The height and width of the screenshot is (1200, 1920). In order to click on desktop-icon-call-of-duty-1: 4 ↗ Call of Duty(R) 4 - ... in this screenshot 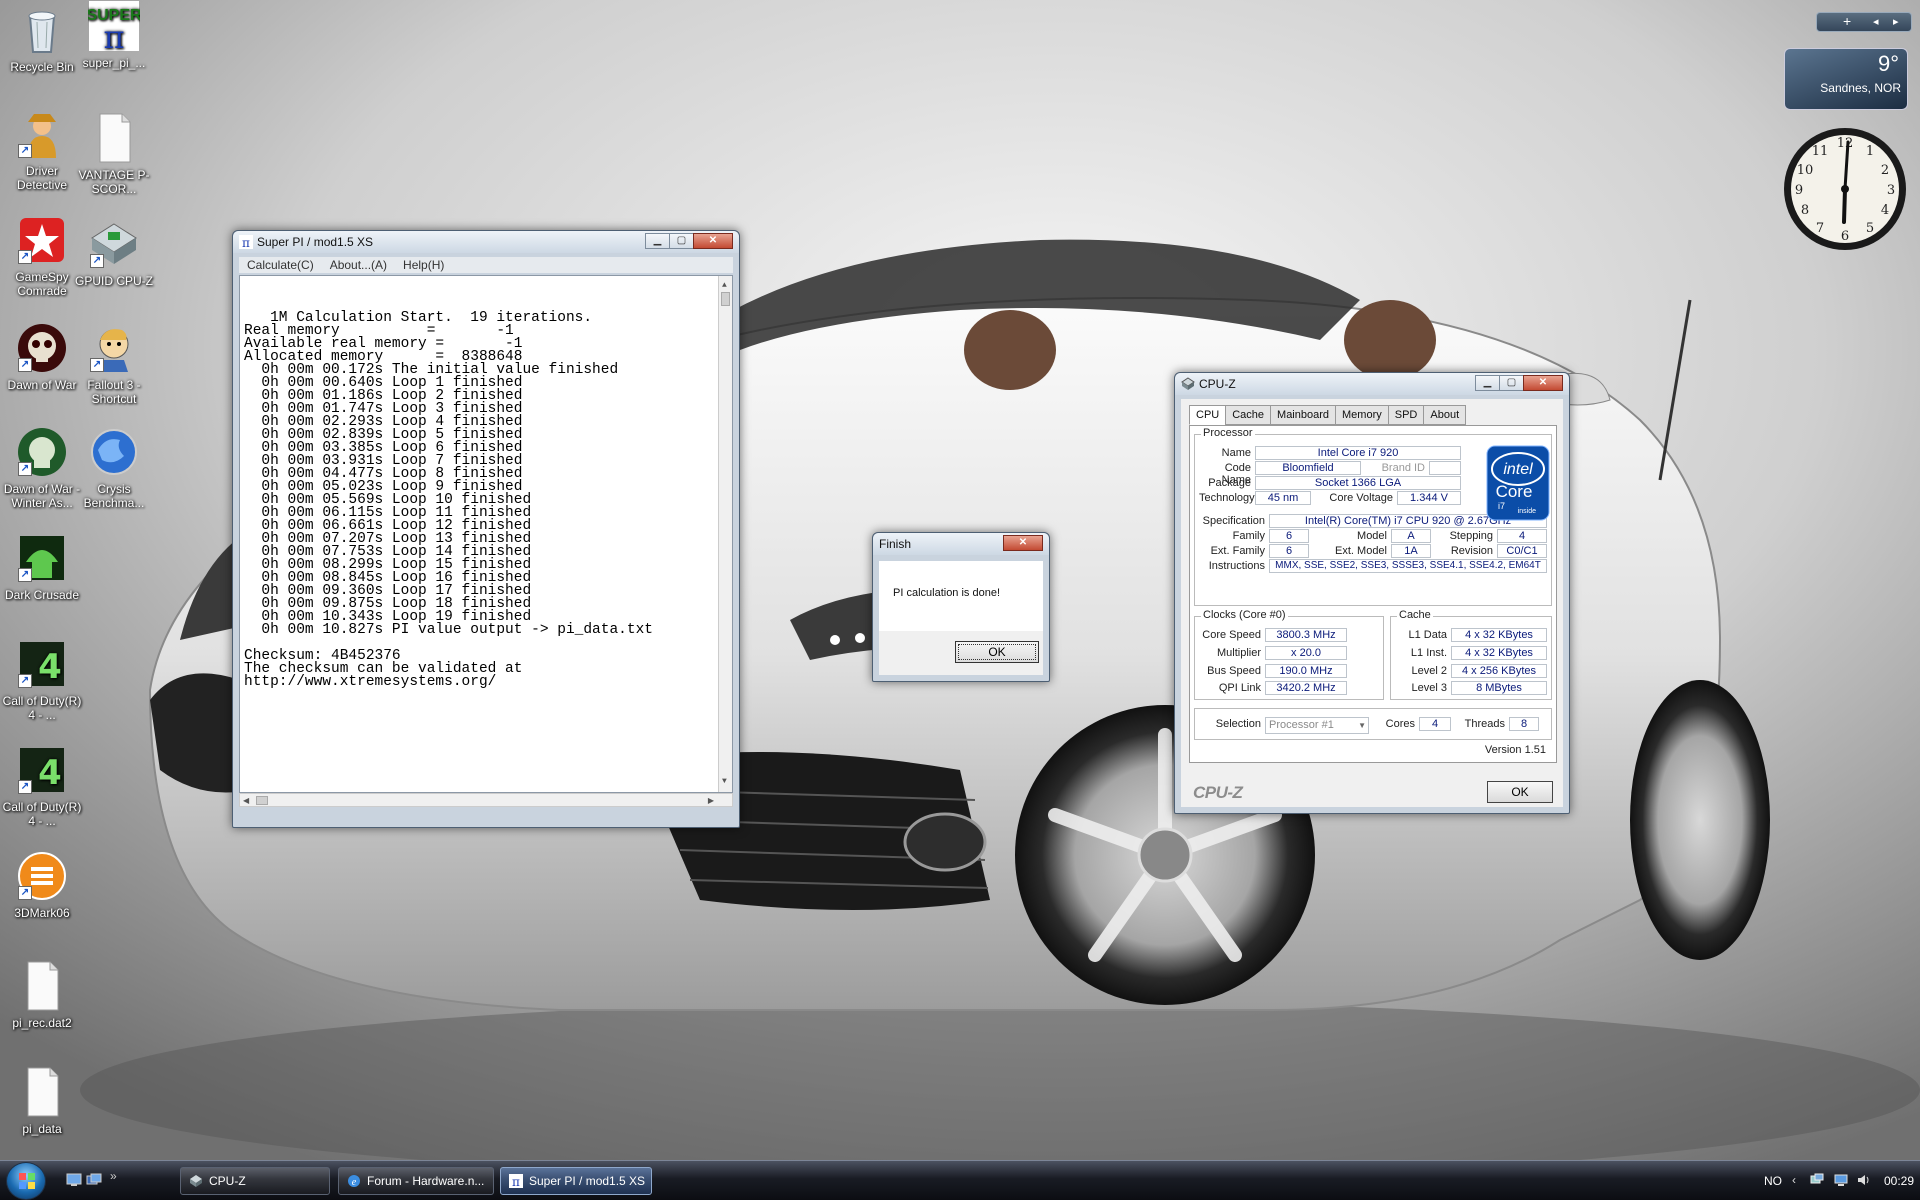, I will do `click(42, 680)`.